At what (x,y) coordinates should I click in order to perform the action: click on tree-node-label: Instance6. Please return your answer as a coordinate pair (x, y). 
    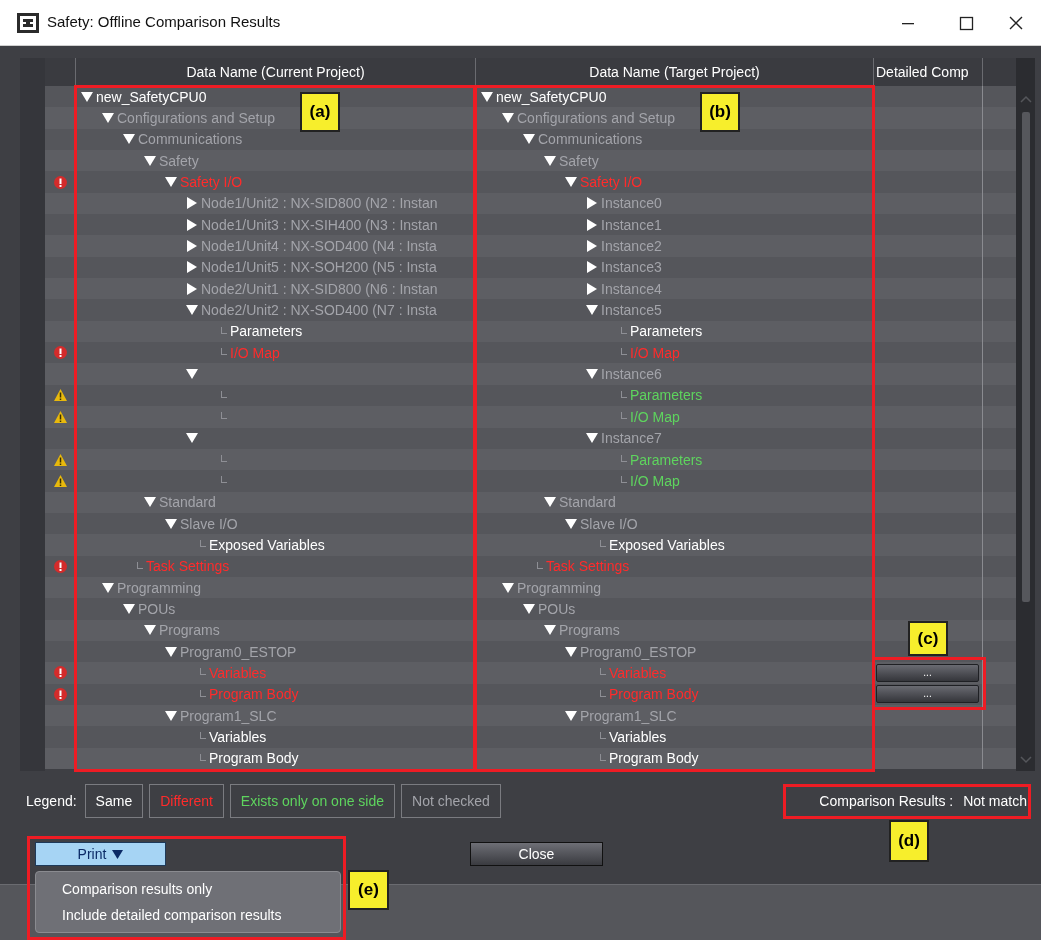
    Looking at the image, I should click on (631, 374).